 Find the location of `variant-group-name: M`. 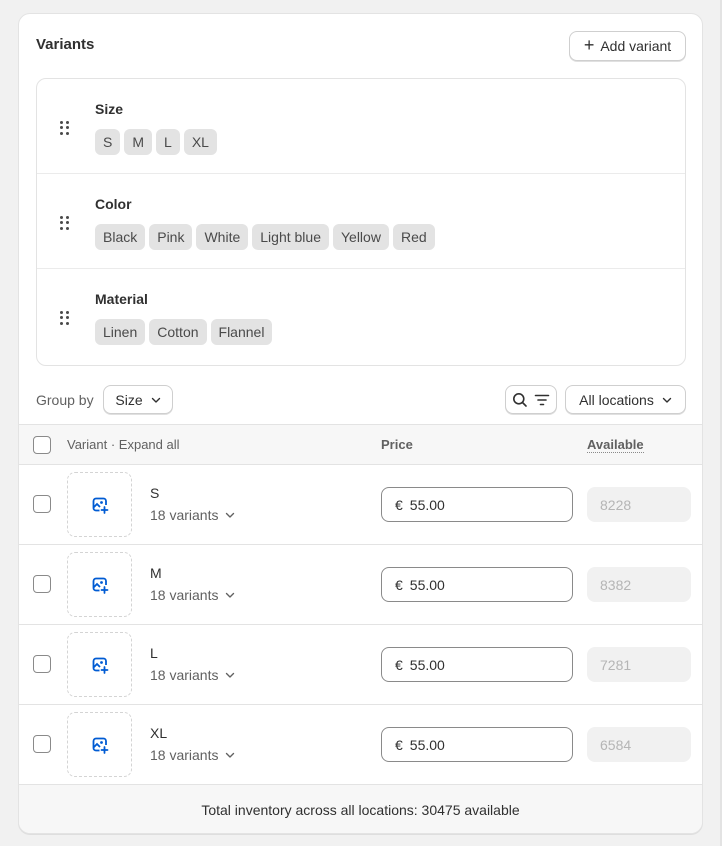

variant-group-name: M is located at coordinates (156, 573).